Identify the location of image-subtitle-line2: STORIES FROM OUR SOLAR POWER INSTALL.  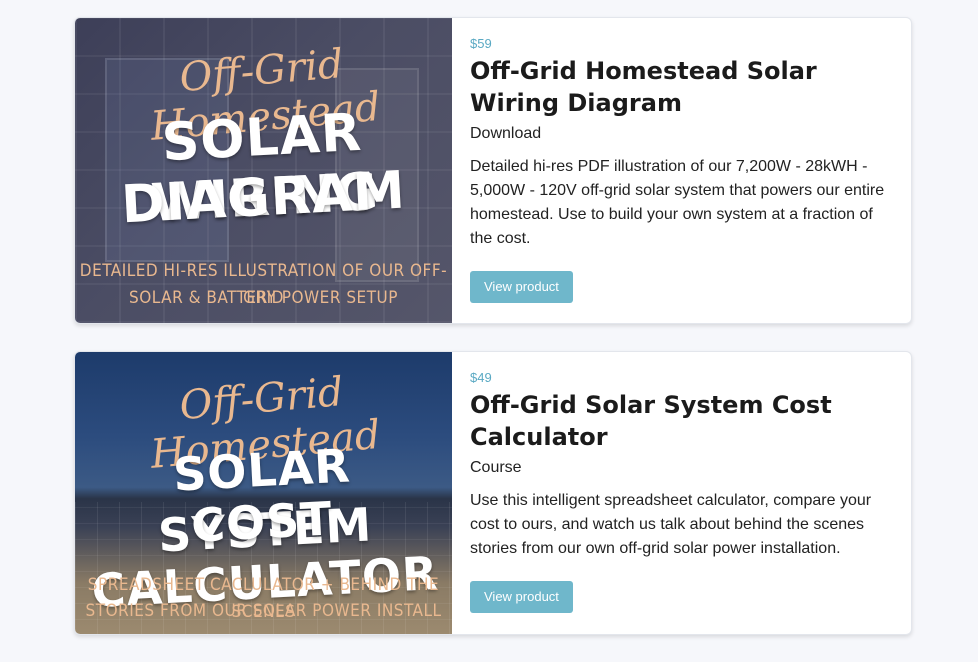
(263, 611).